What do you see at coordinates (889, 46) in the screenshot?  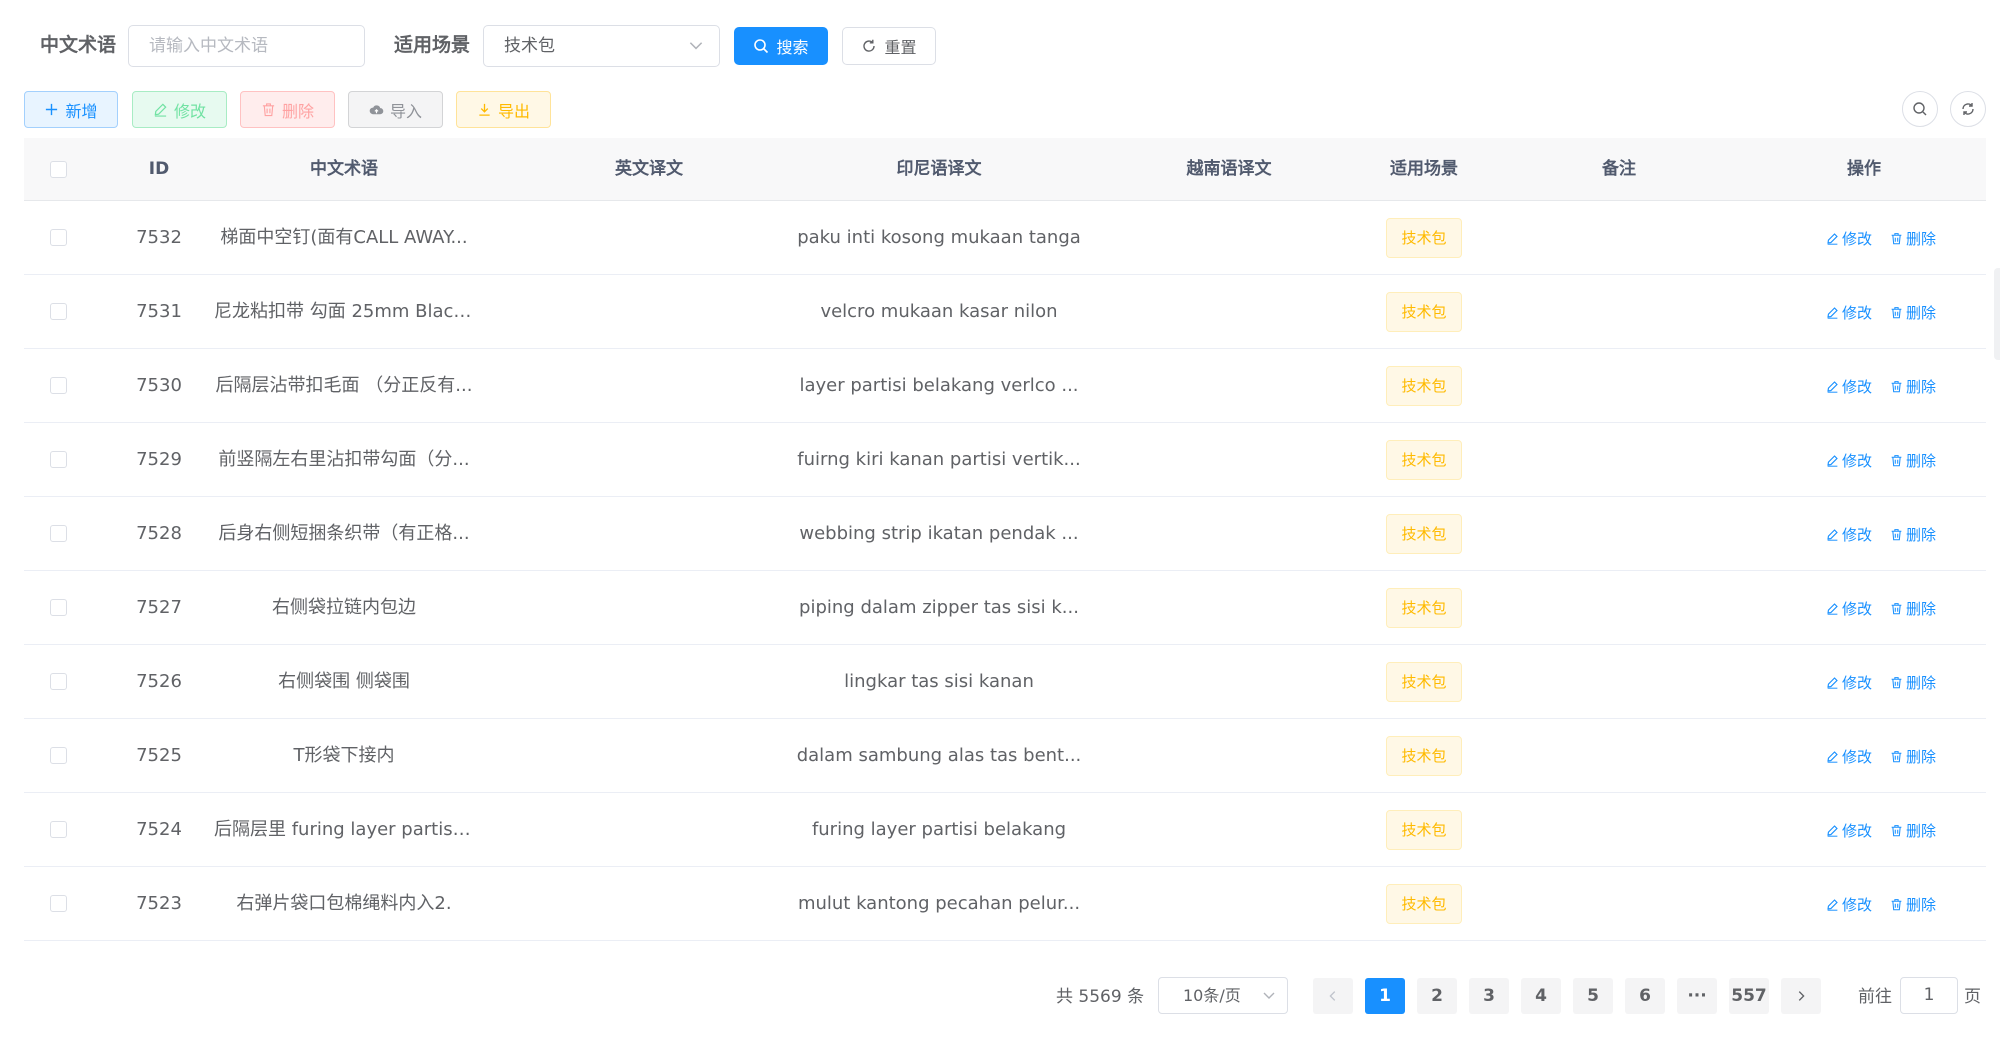 I see `reset-button: 重置` at bounding box center [889, 46].